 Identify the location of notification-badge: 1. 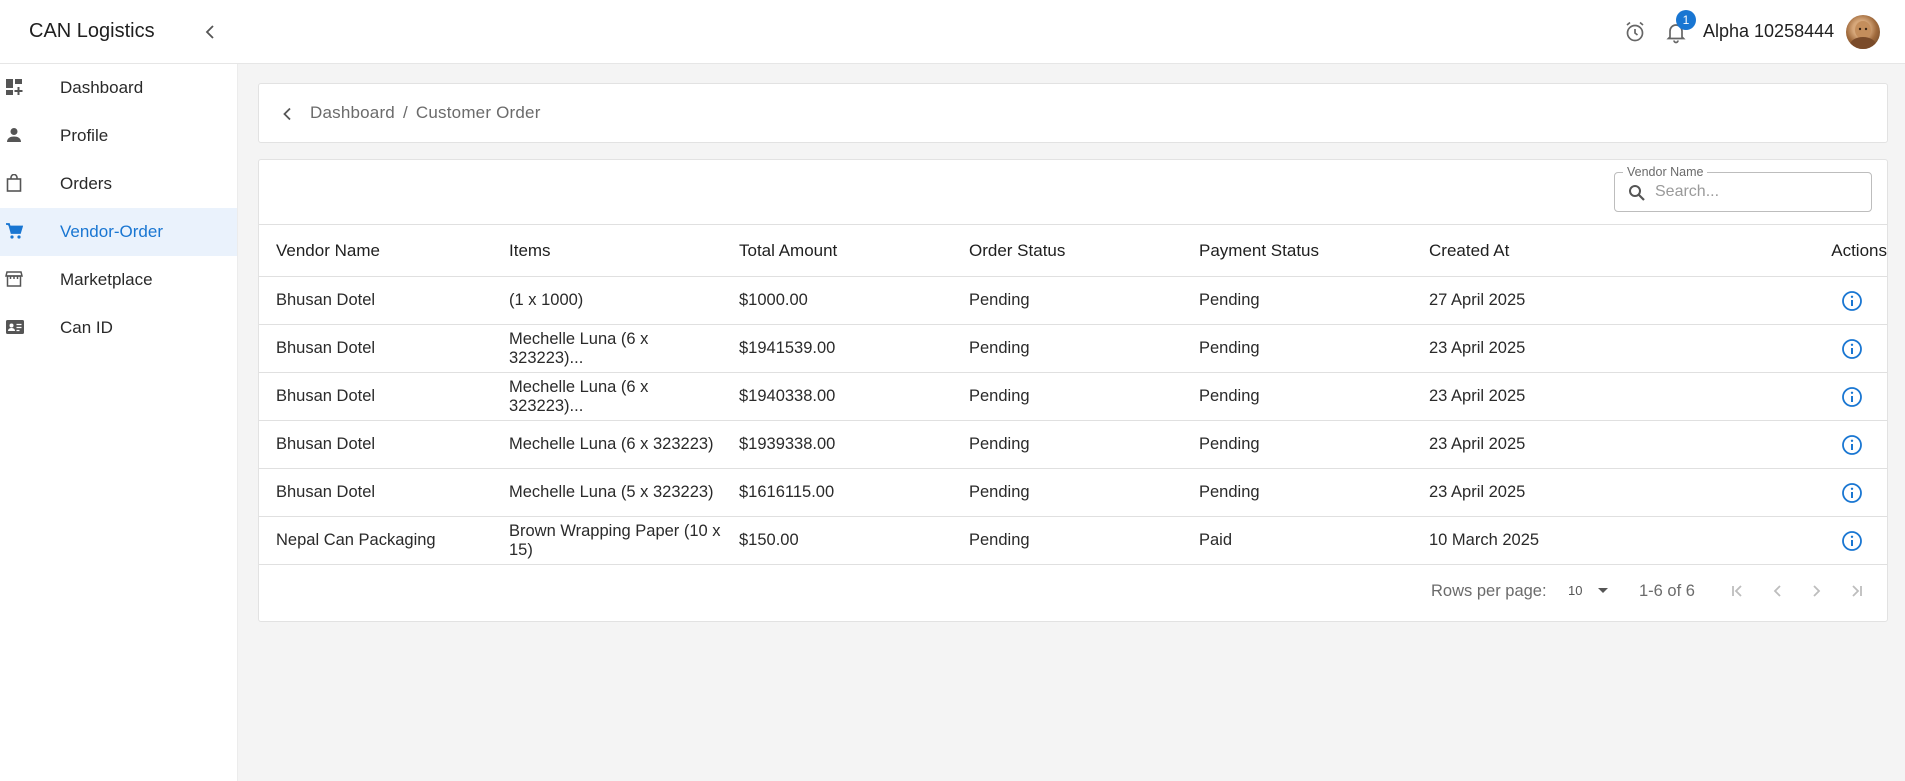
(1686, 20).